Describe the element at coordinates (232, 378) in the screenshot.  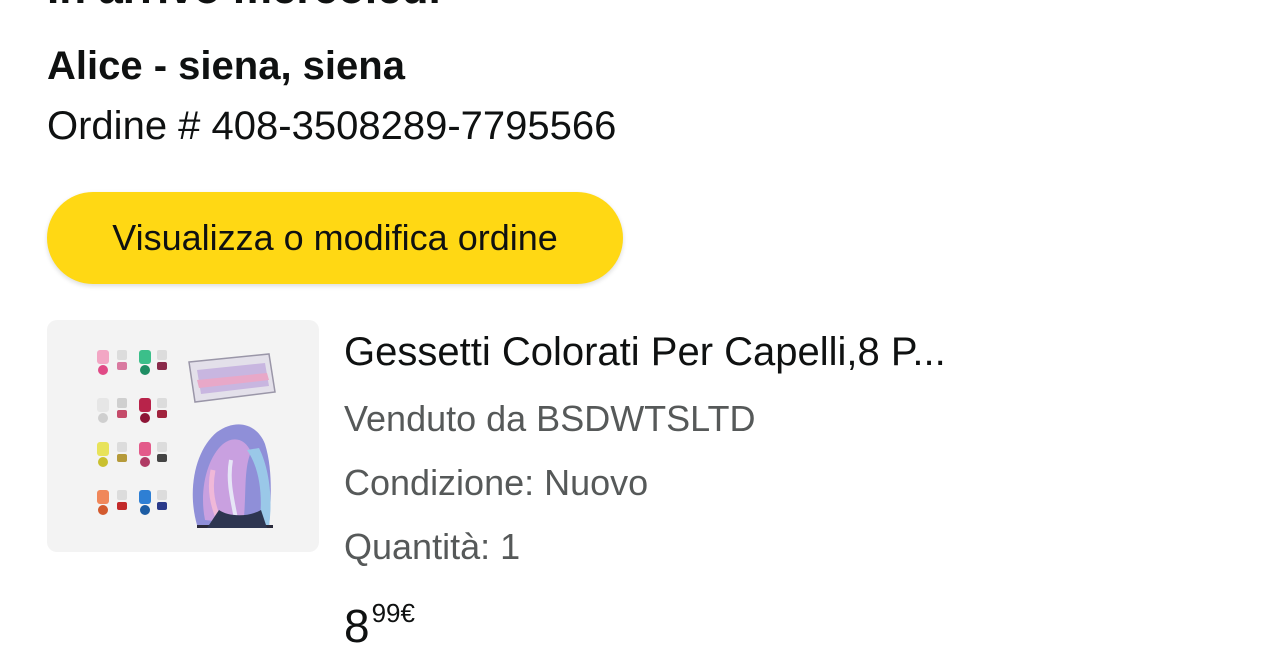
I see `packaging-box` at that location.